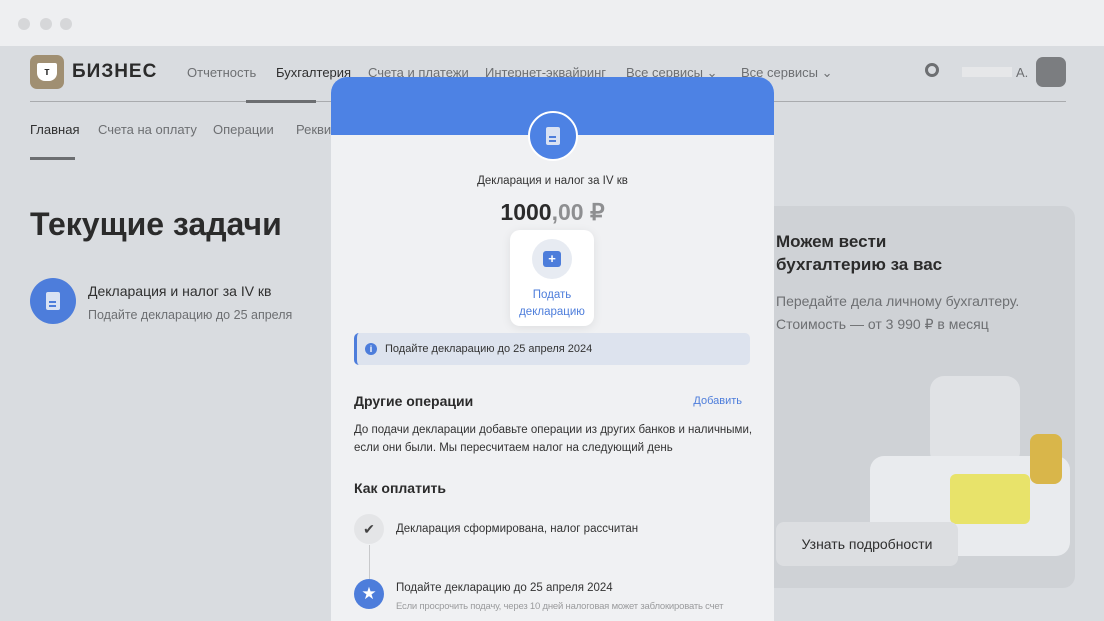  What do you see at coordinates (156, 224) in the screenshot?
I see `page-title: Текущие задачи` at bounding box center [156, 224].